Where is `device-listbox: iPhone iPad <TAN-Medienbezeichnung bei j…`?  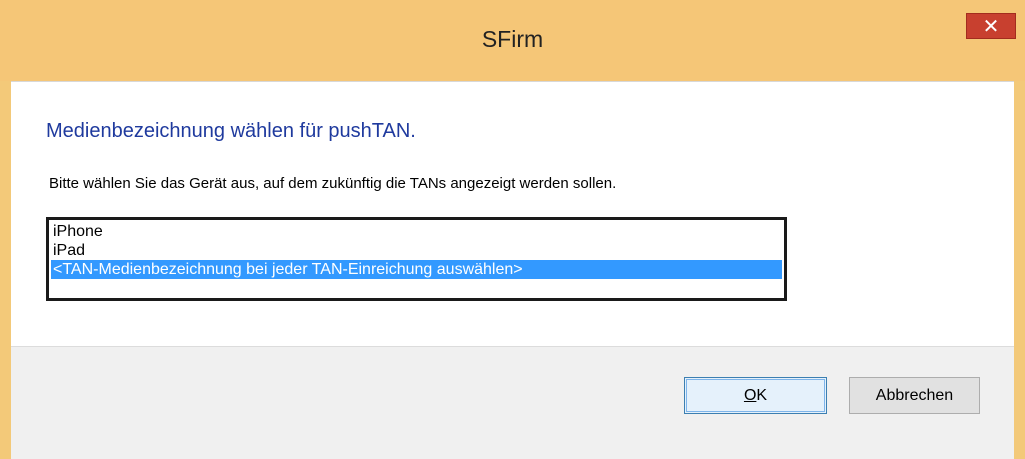 device-listbox: iPhone iPad <TAN-Medienbezeichnung bei j… is located at coordinates (416, 259).